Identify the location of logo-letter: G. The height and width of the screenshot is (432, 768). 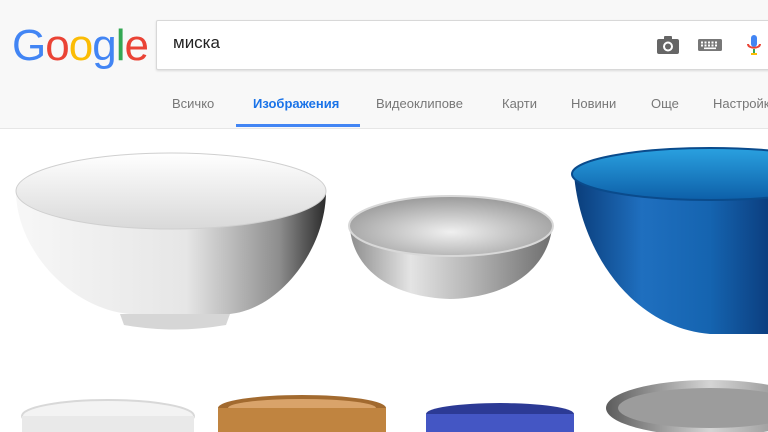
(29, 45).